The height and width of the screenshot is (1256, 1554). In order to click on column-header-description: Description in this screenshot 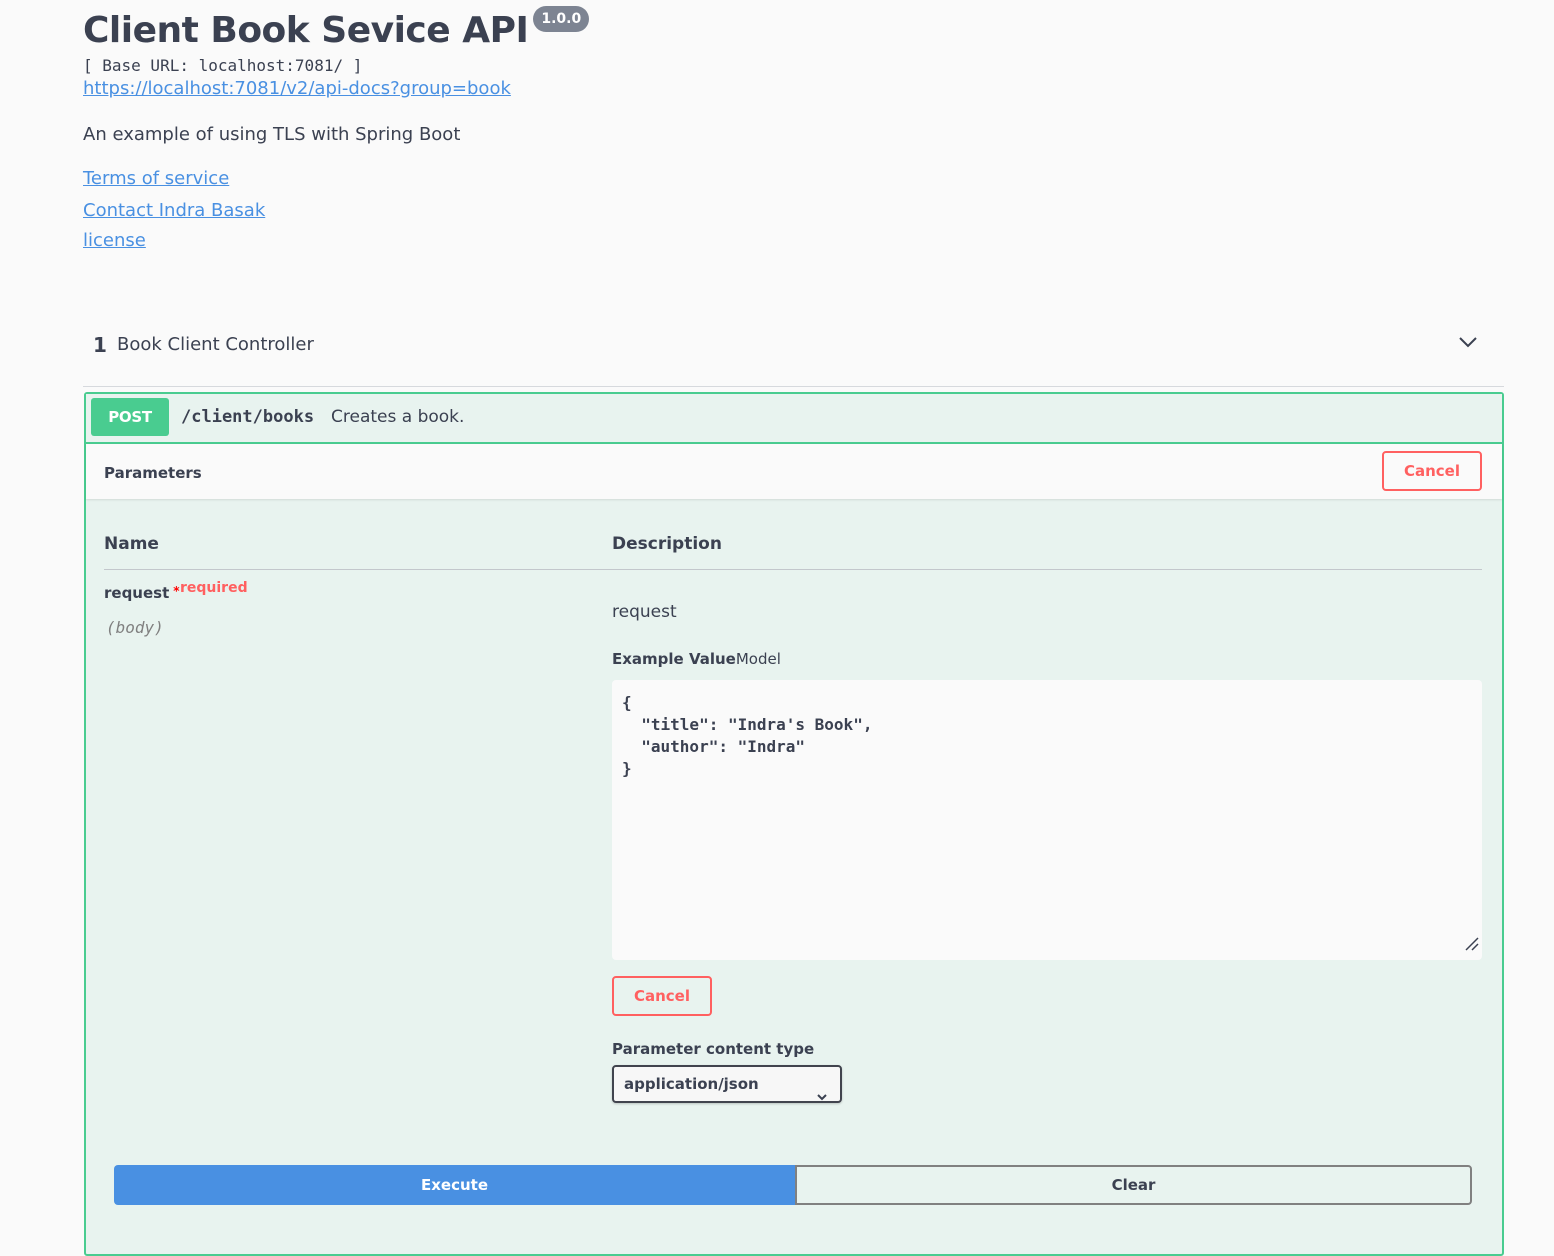, I will do `click(667, 544)`.